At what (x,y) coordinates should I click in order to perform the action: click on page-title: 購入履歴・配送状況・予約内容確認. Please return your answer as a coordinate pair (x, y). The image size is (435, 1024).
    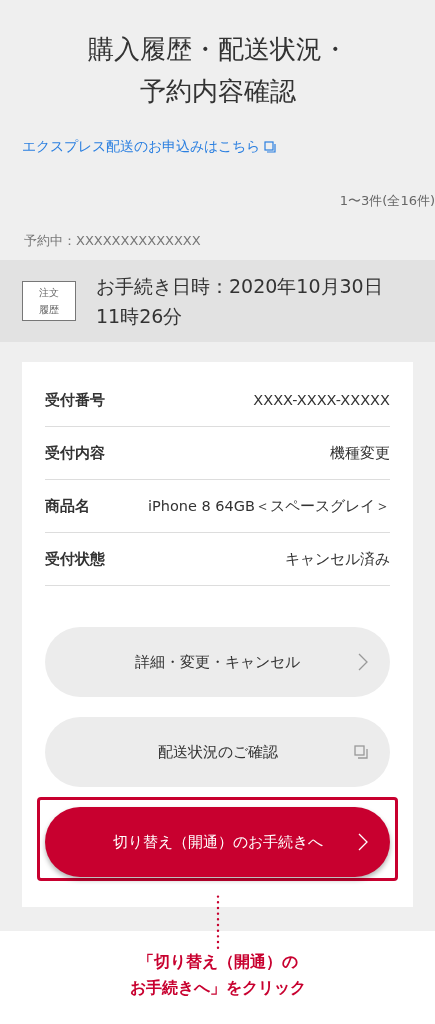
    Looking at the image, I should click on (217, 70).